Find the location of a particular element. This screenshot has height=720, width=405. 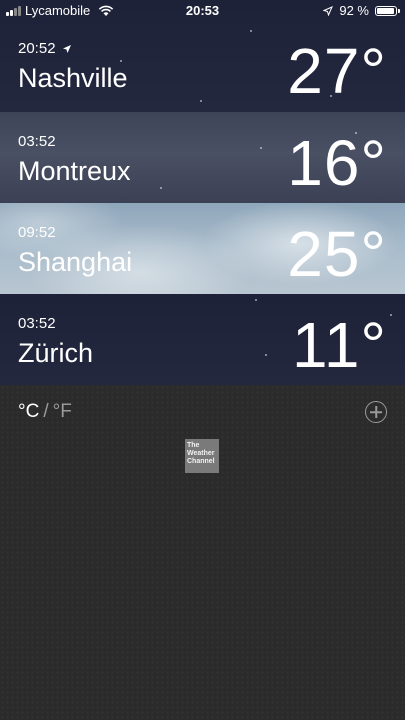

city-temperature: 25° is located at coordinates (337, 254).